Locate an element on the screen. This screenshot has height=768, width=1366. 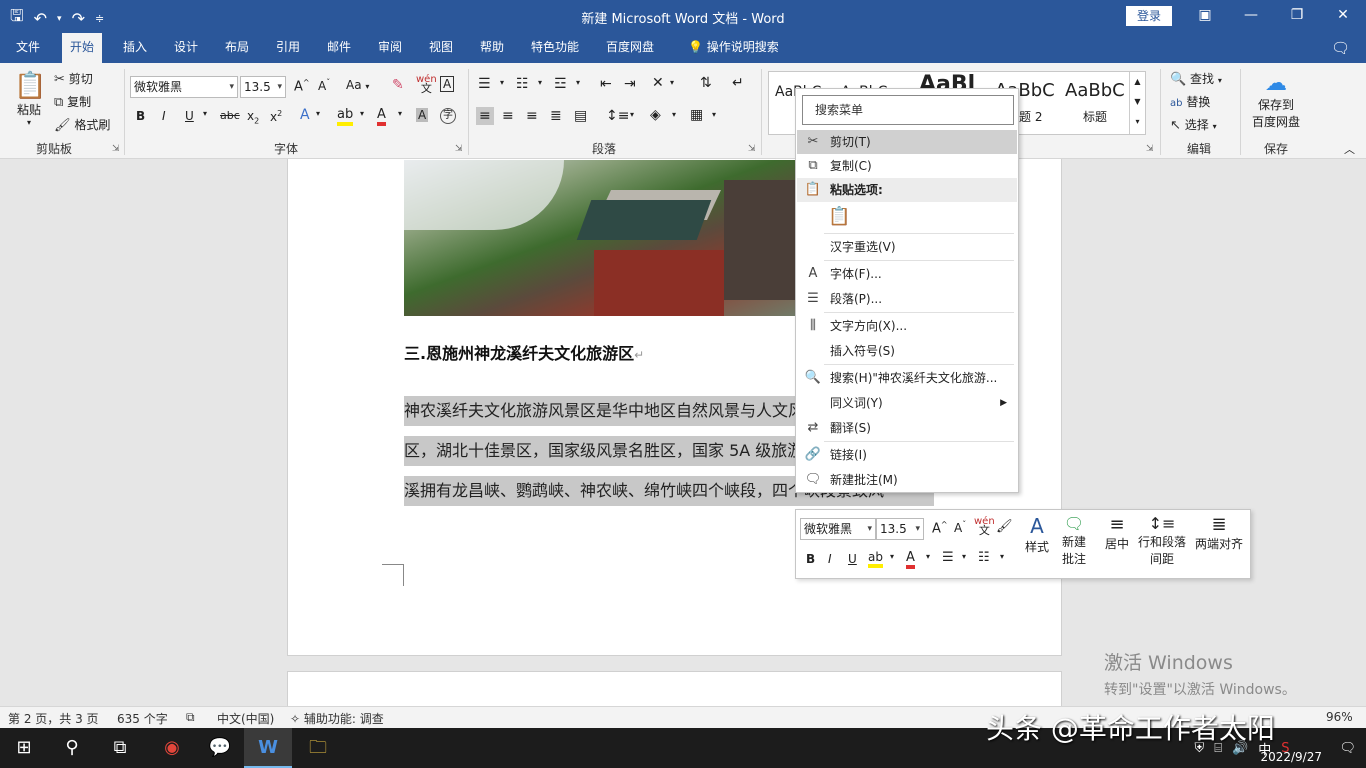
menu-item-reconvert: 汉字重选(V) is located at coordinates (907, 247).